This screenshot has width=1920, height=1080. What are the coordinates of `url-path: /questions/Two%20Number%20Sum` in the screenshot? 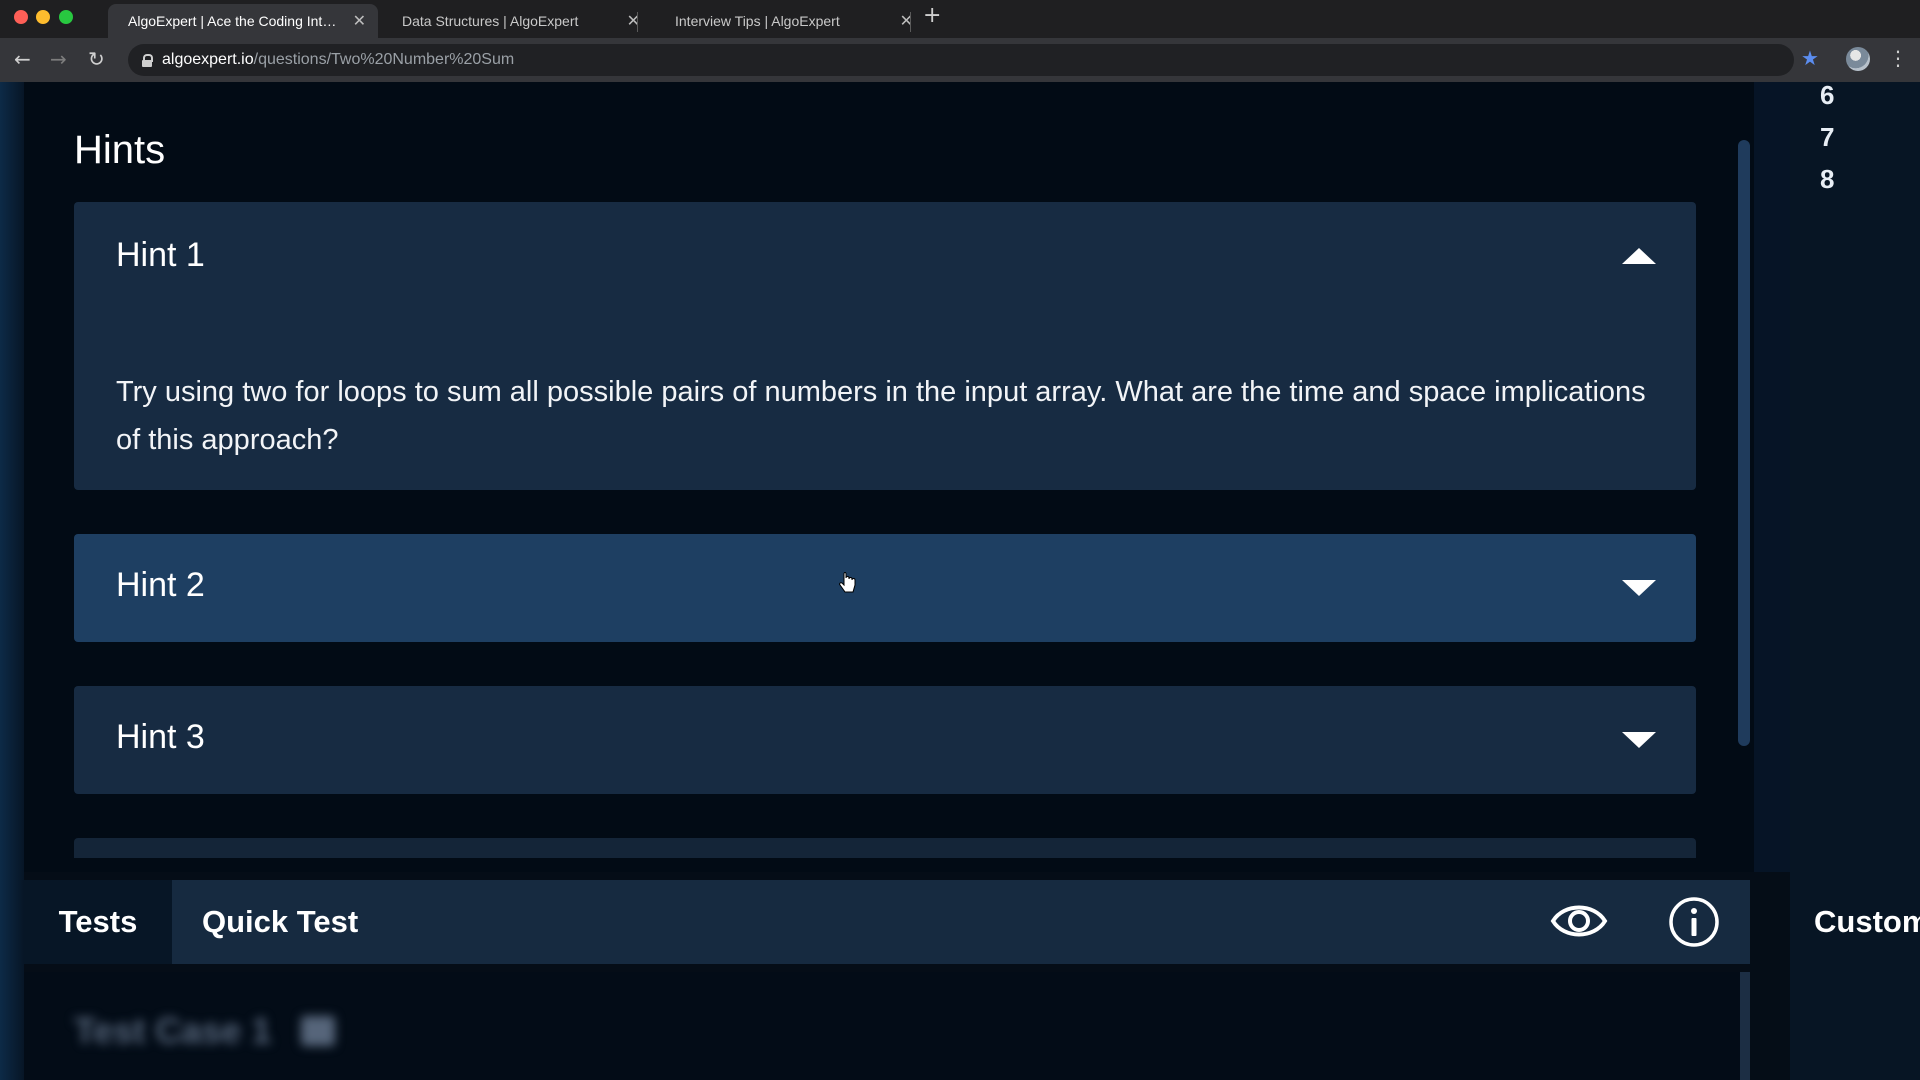 It's located at (384, 59).